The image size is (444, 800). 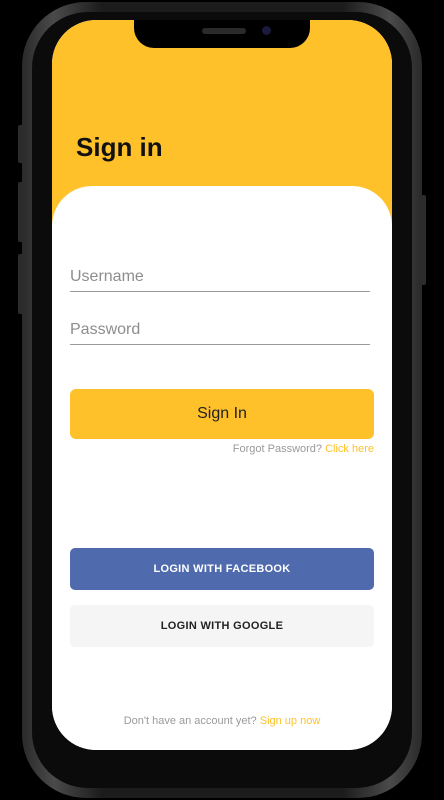 What do you see at coordinates (222, 569) in the screenshot?
I see `login-facebook-button: LOGIN WITH FACEBOOK` at bounding box center [222, 569].